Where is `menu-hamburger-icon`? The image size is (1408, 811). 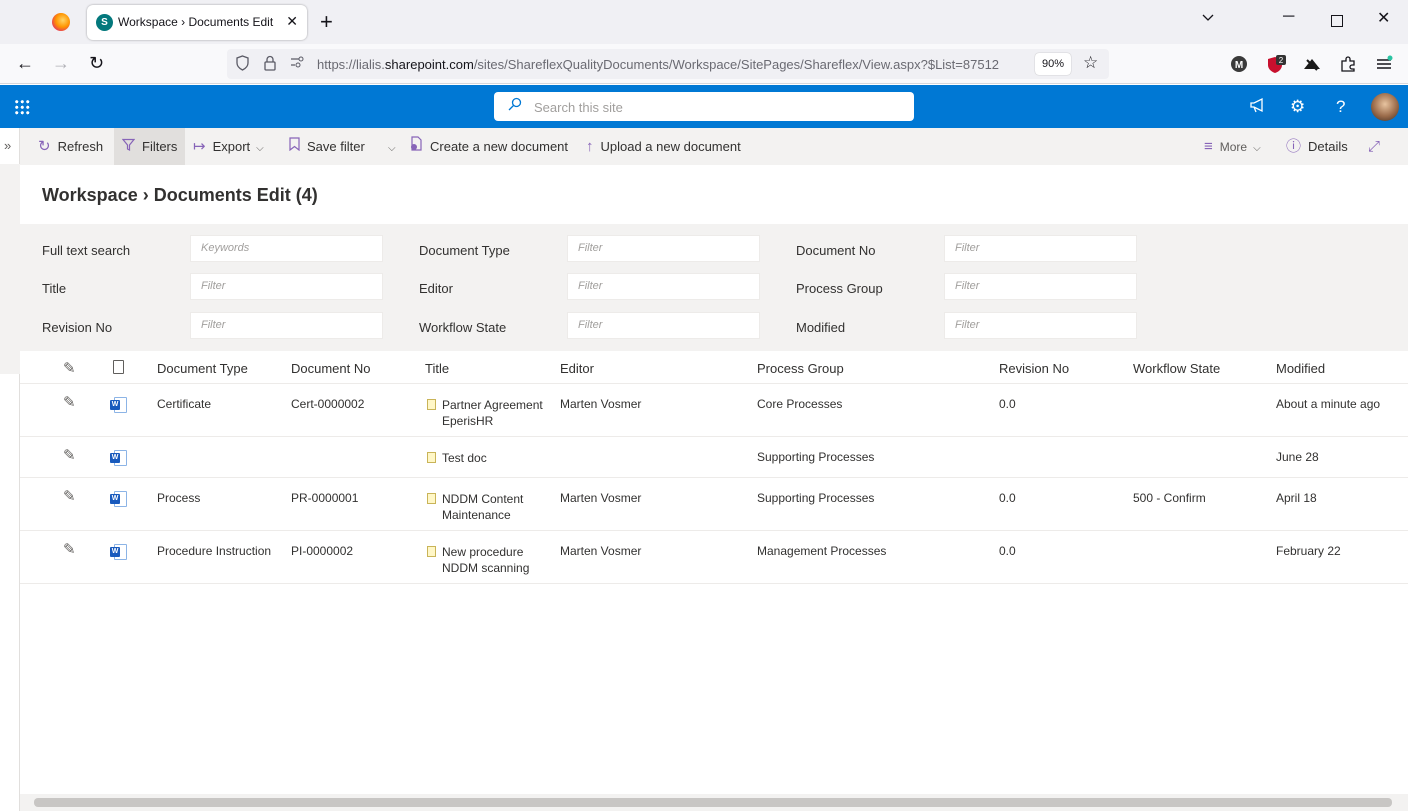
menu-hamburger-icon is located at coordinates (1384, 64).